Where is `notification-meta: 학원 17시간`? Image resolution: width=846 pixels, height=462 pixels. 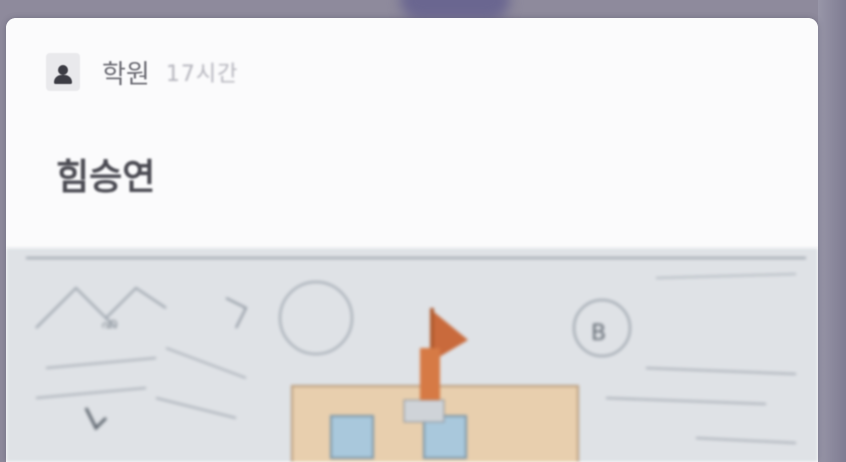
notification-meta: 학원 17시간 is located at coordinates (142, 72).